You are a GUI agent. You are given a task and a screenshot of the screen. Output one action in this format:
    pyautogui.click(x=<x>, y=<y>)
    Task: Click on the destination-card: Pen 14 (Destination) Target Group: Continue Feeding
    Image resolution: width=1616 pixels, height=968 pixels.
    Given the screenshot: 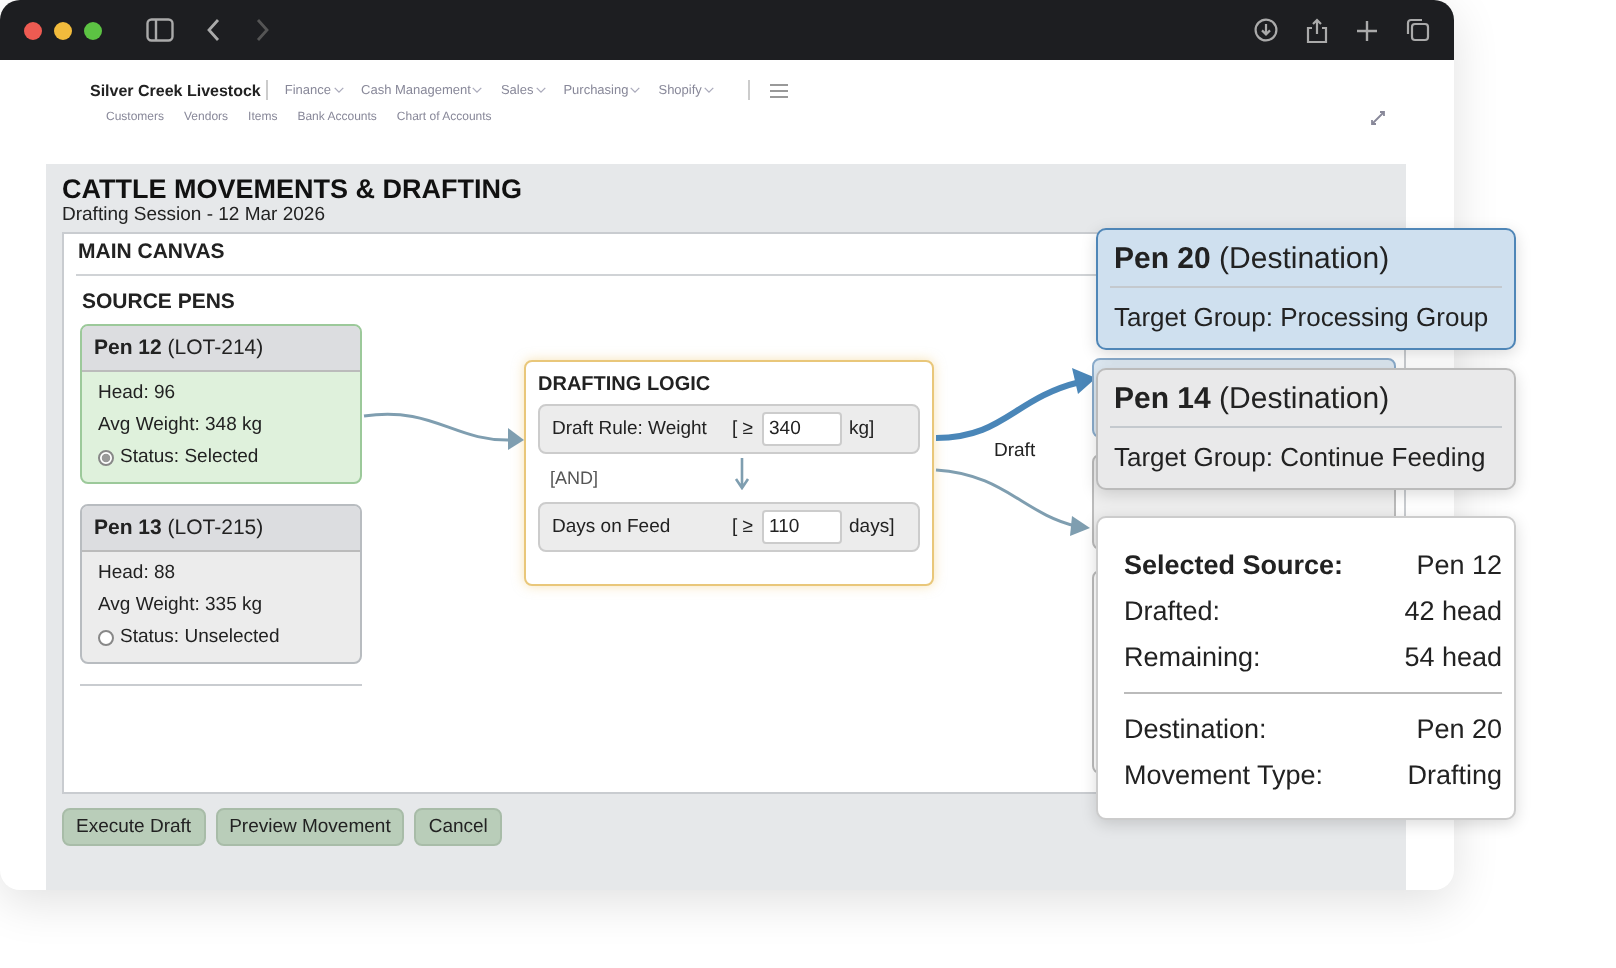 What is the action you would take?
    pyautogui.click(x=1306, y=429)
    